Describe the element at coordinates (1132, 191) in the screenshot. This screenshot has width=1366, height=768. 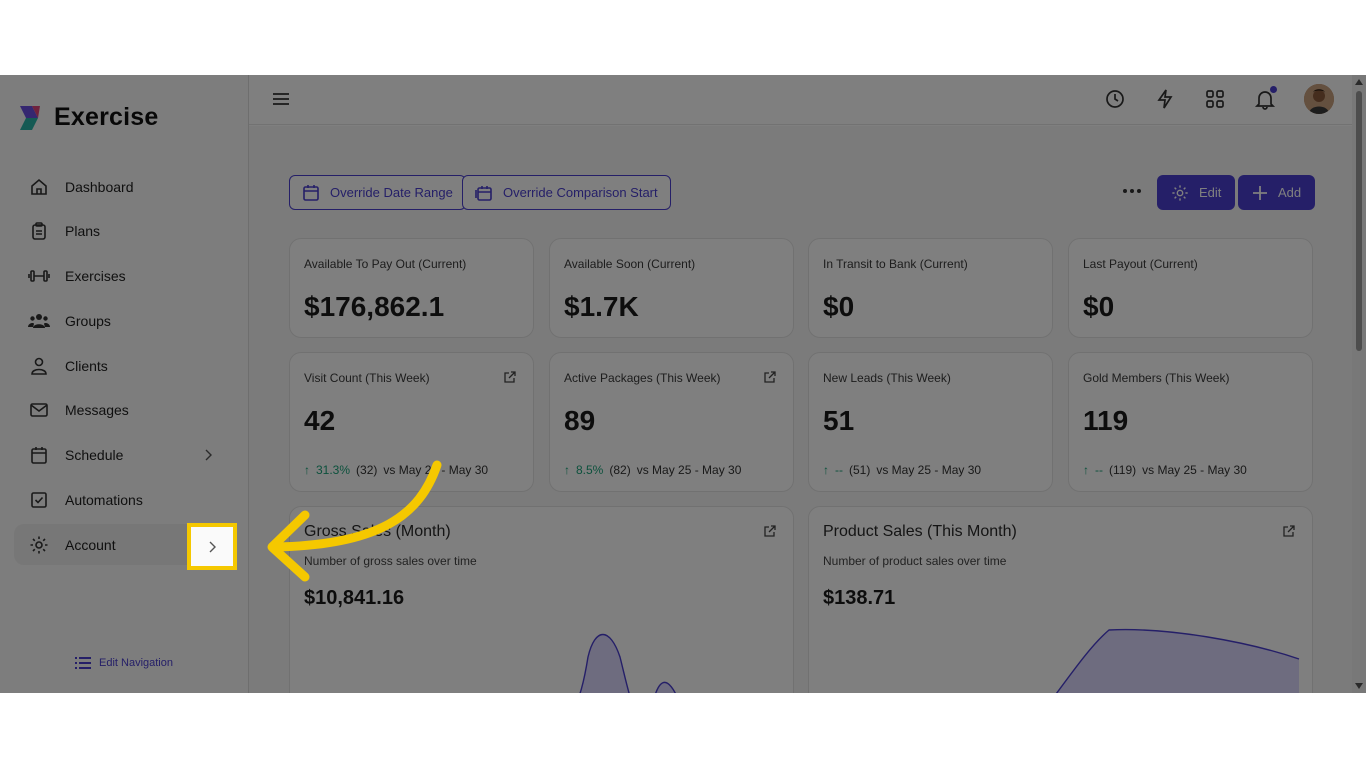
I see `more-options-button` at that location.